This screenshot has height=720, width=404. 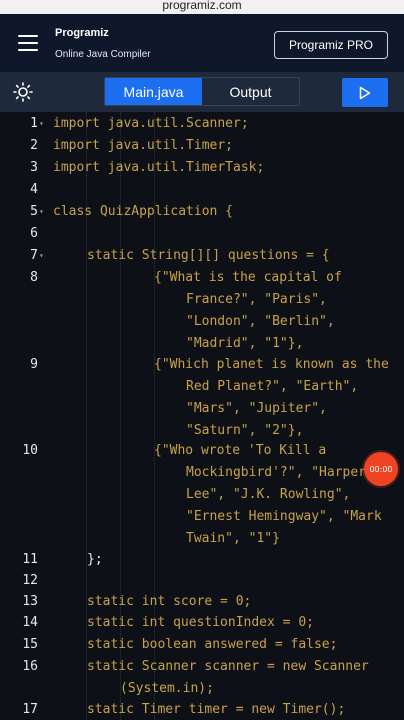 I want to click on line-number: 6, so click(x=34, y=233).